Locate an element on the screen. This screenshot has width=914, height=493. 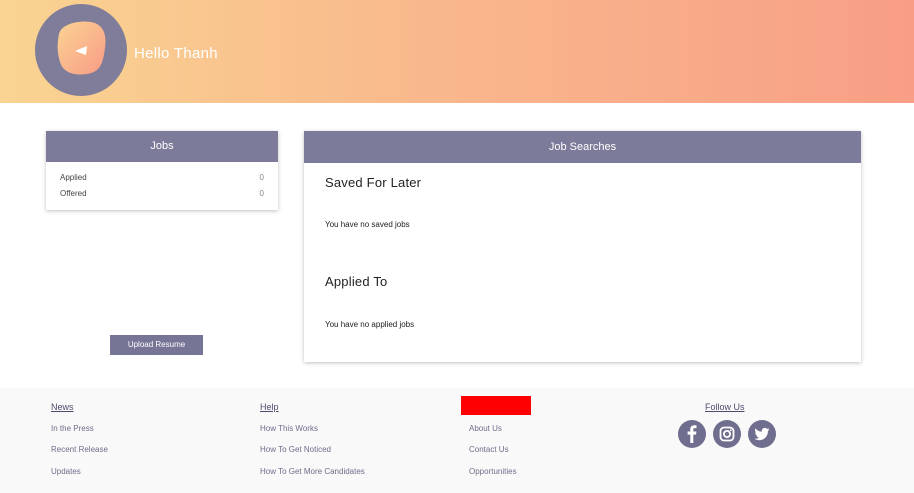
avatar is located at coordinates (81, 50).